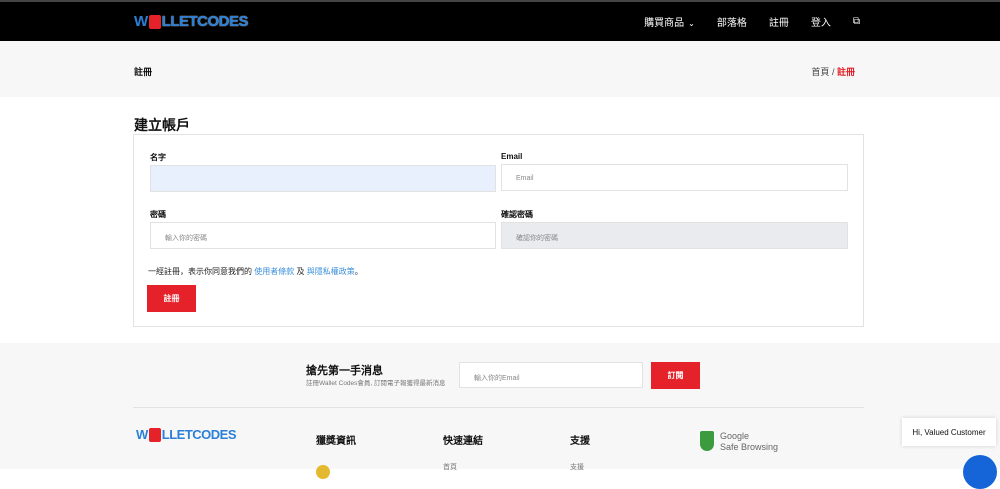 This screenshot has height=489, width=1000. What do you see at coordinates (664, 23) in the screenshot?
I see `nav-label: 購買商品` at bounding box center [664, 23].